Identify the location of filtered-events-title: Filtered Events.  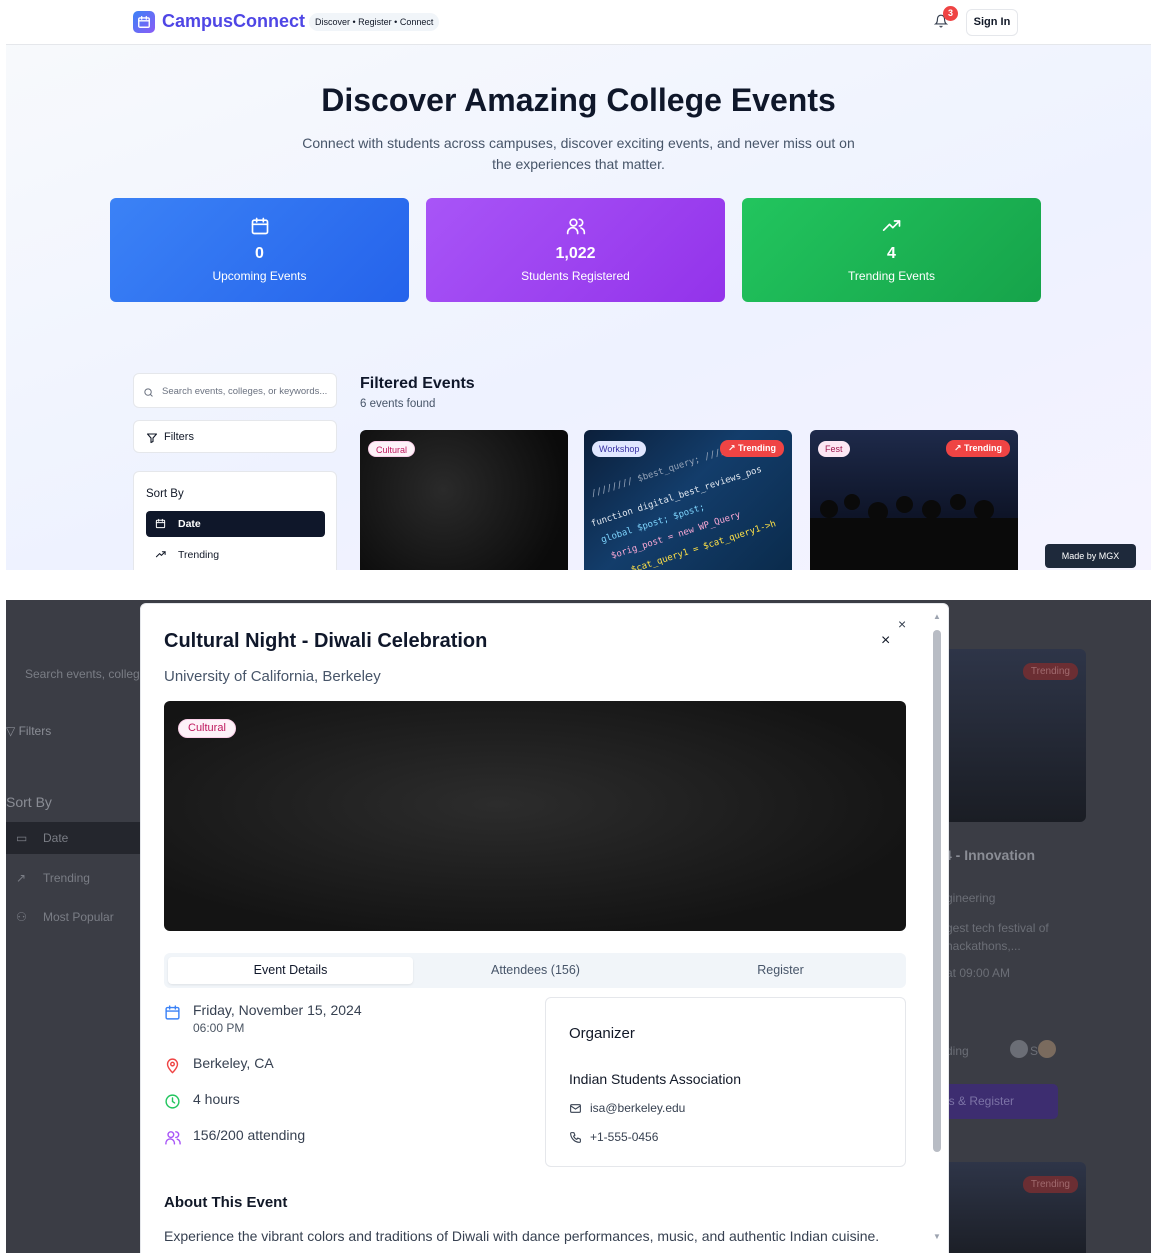
(417, 383).